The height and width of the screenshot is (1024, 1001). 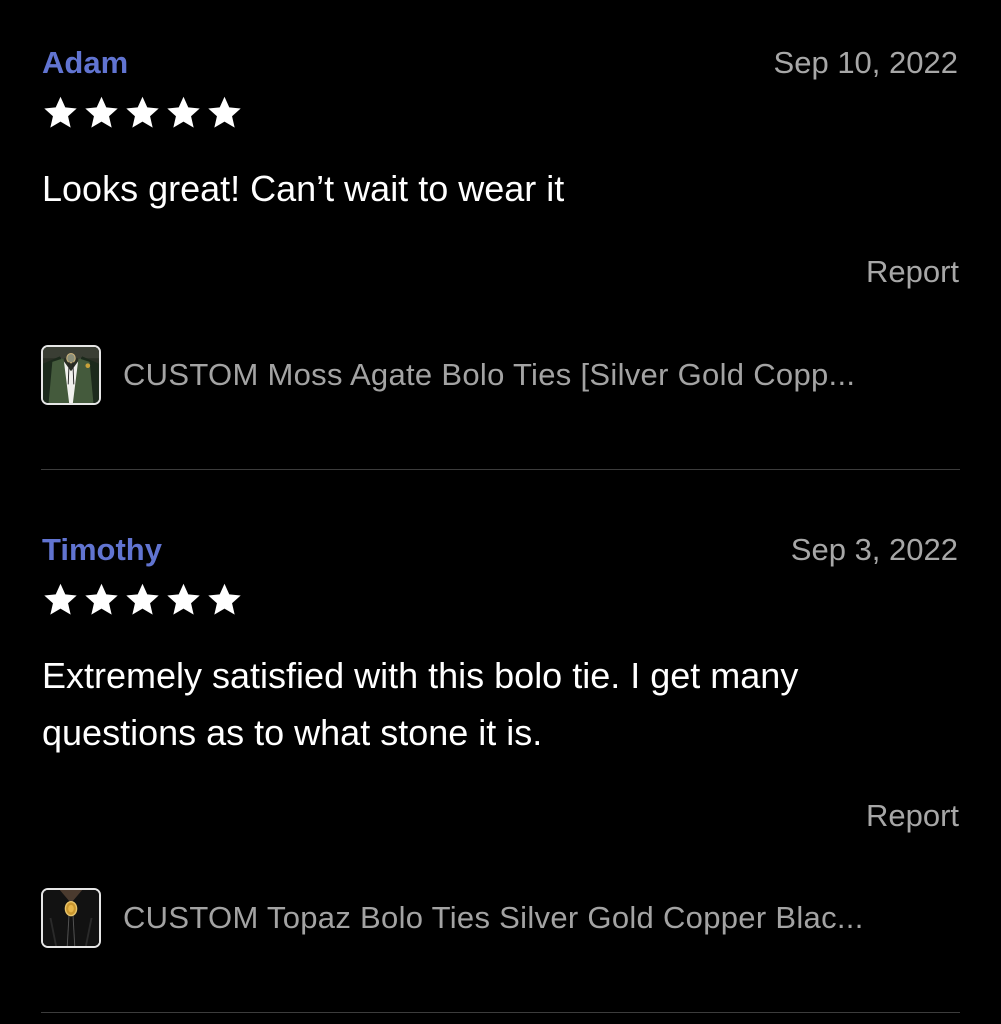 What do you see at coordinates (102, 549) in the screenshot?
I see `reviewer-name: Timothy` at bounding box center [102, 549].